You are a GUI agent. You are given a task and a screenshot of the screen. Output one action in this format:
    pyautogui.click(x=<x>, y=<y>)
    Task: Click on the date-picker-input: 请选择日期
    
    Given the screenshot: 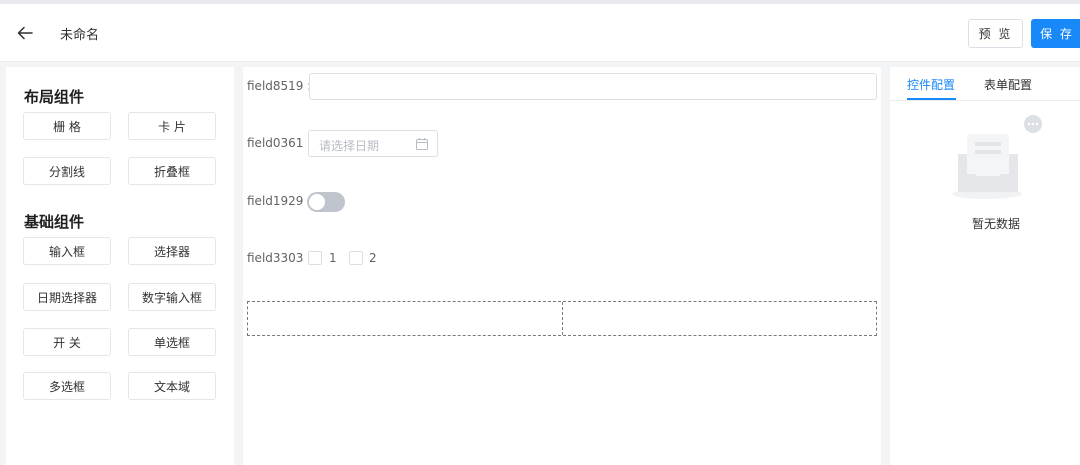 What is the action you would take?
    pyautogui.click(x=373, y=143)
    